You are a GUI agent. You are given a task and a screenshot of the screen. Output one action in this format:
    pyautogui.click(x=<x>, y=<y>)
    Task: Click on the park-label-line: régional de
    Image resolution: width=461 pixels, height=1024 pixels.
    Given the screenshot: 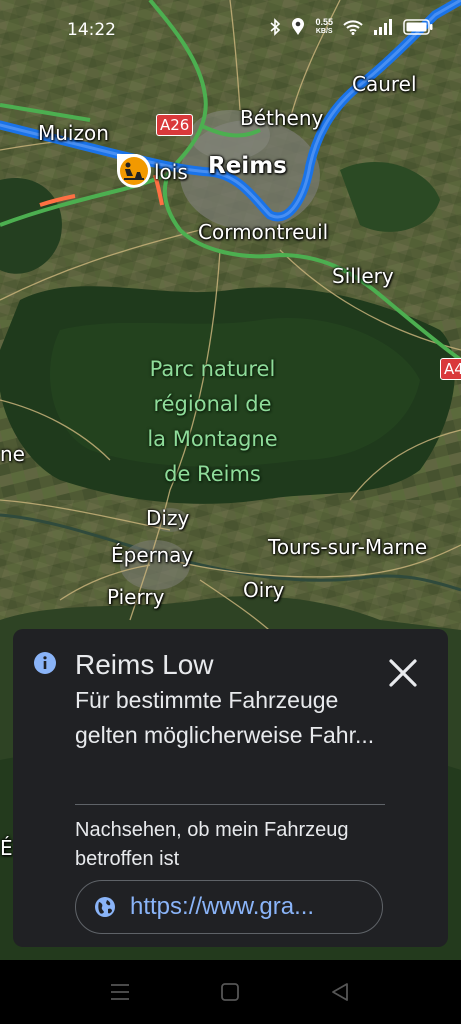 What is the action you would take?
    pyautogui.click(x=212, y=404)
    